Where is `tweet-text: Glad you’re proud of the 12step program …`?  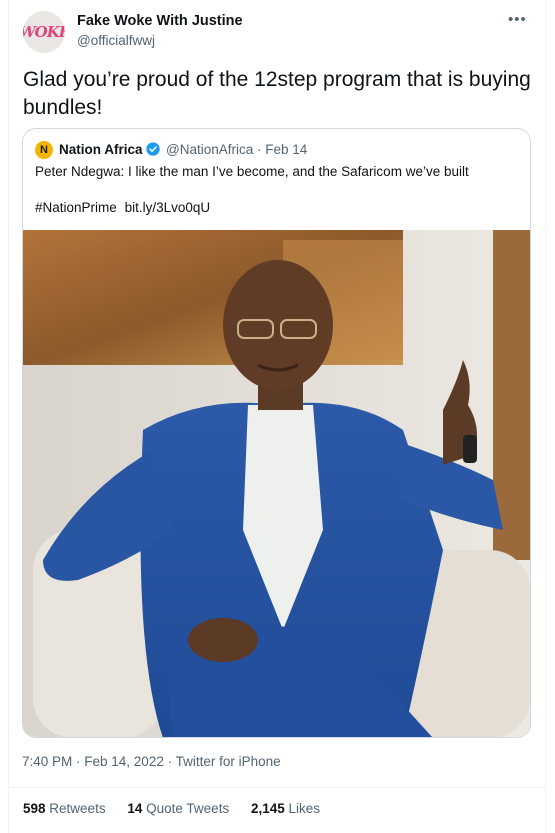 tweet-text: Glad you’re proud of the 12step program … is located at coordinates (277, 93).